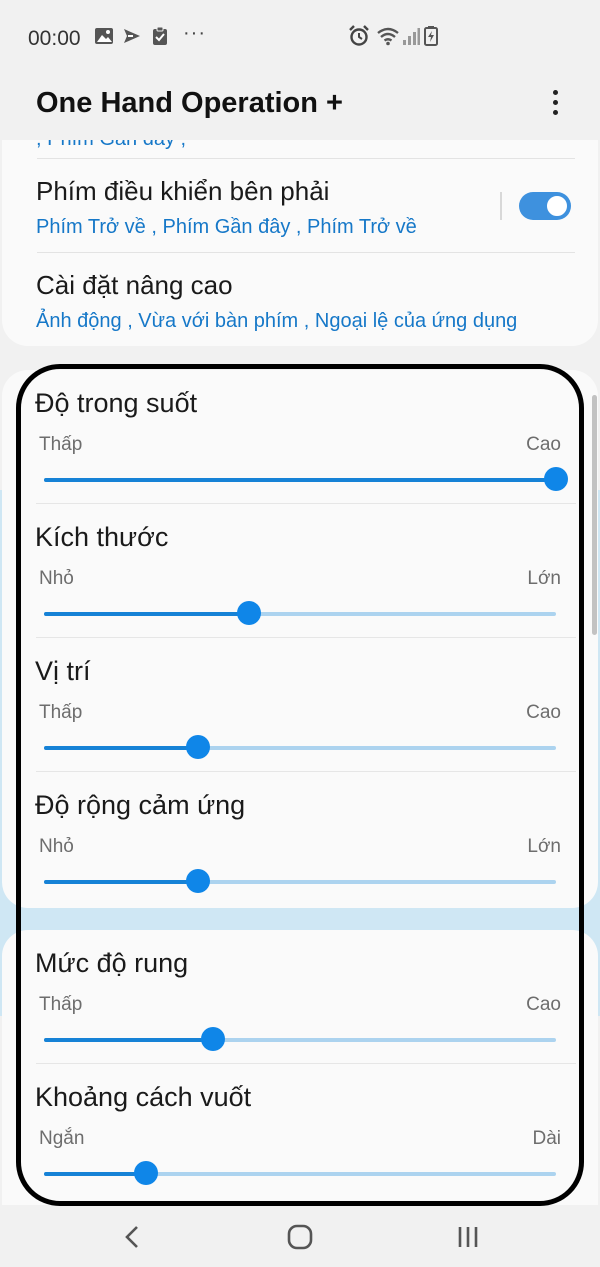  What do you see at coordinates (111, 145) in the screenshot?
I see `previous-row-subtitle: , Phím Gần đây ,` at bounding box center [111, 145].